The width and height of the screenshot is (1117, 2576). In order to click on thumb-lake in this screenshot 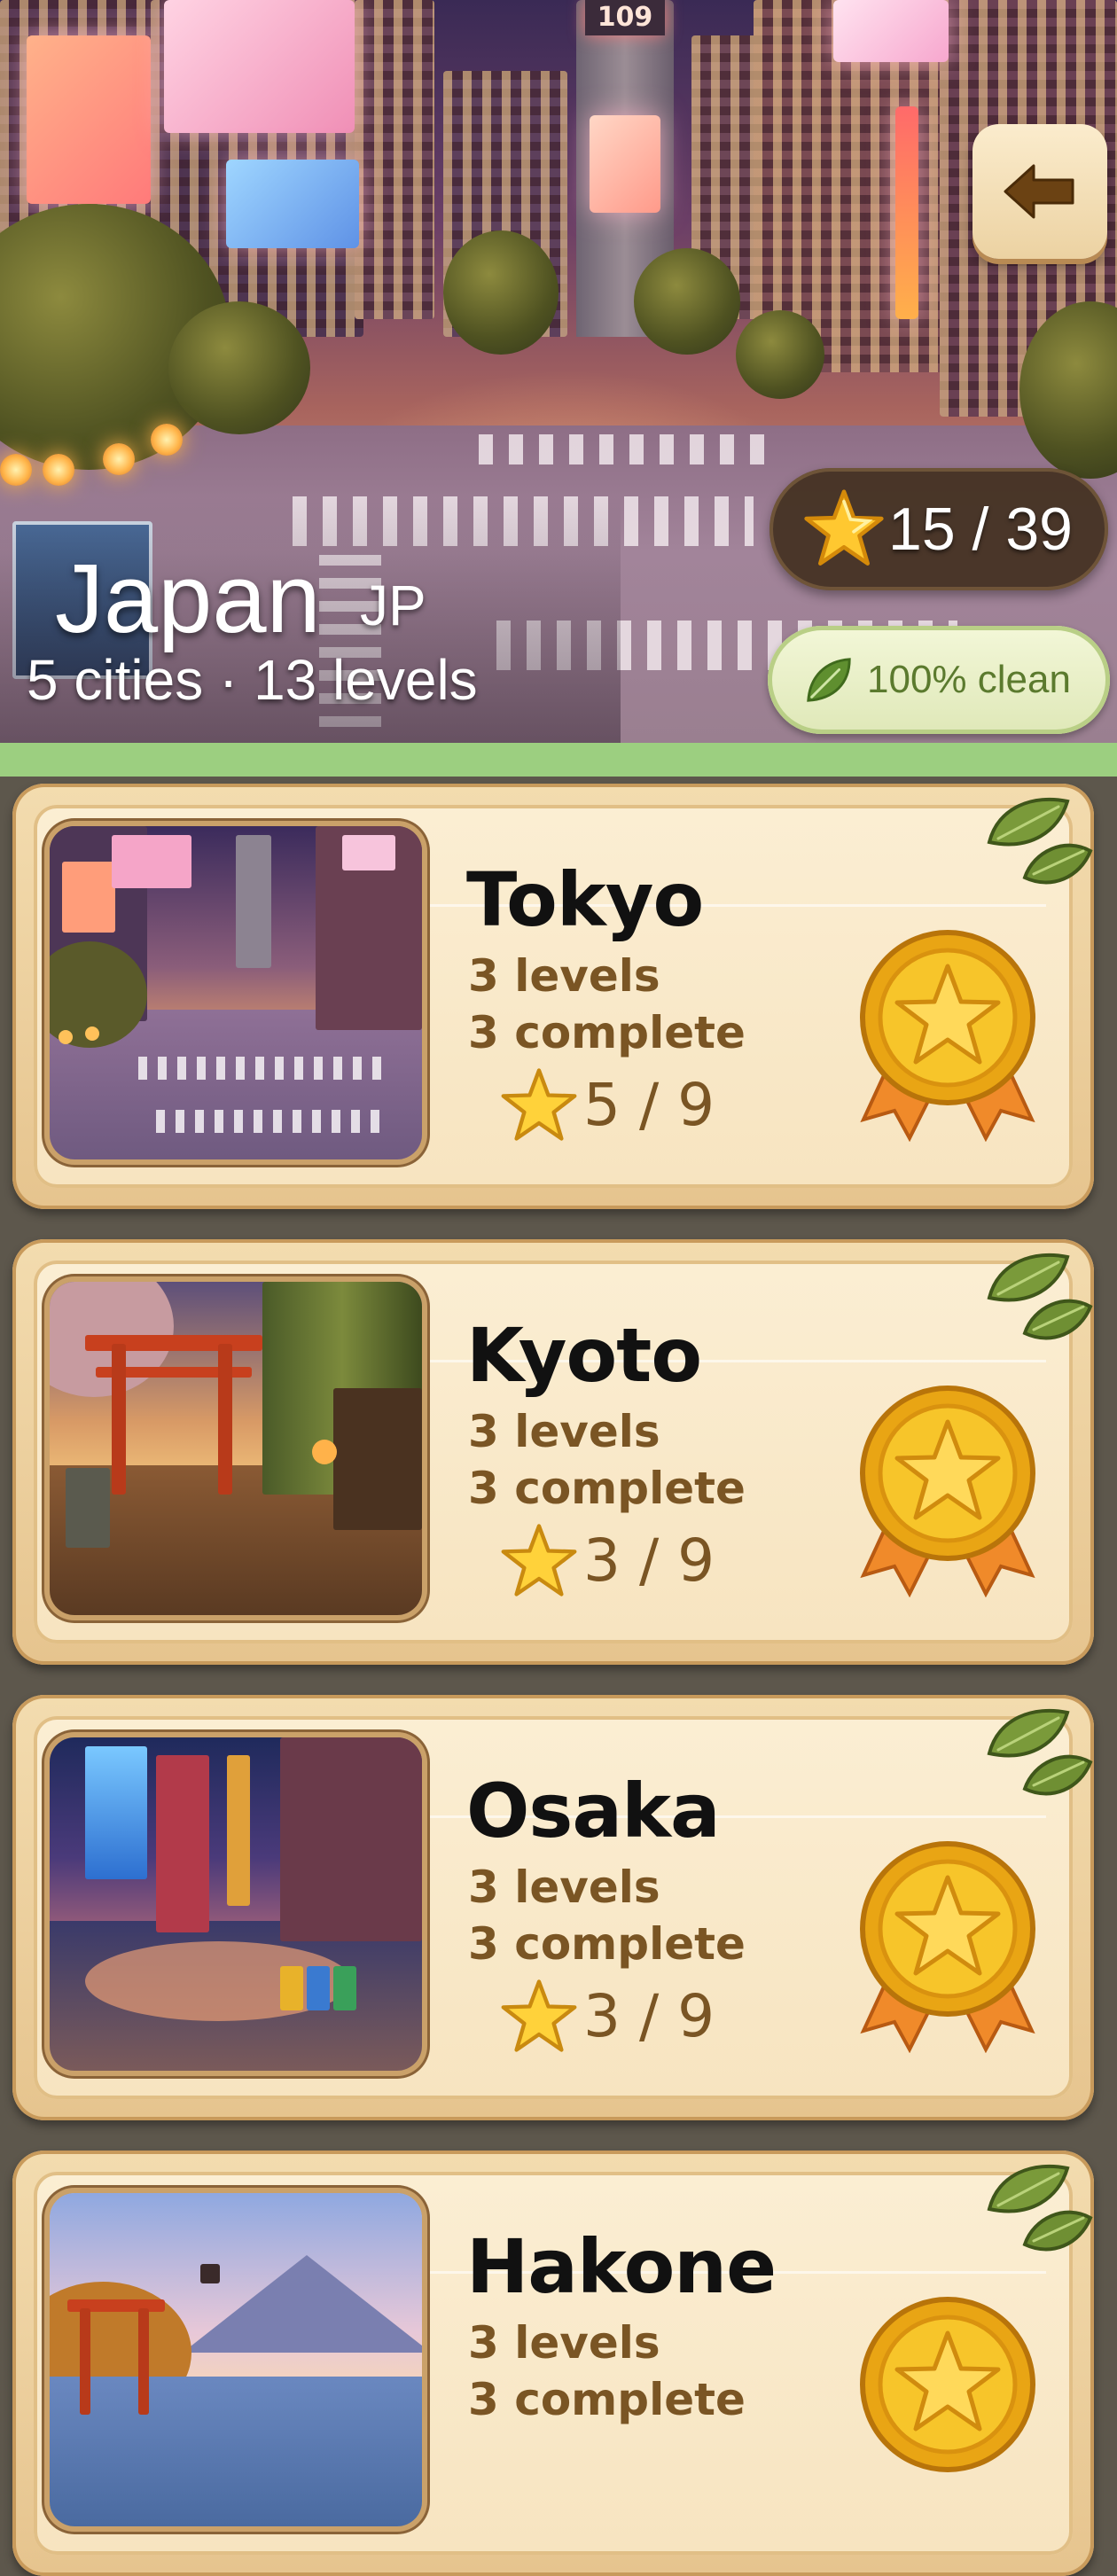, I will do `click(236, 2451)`.